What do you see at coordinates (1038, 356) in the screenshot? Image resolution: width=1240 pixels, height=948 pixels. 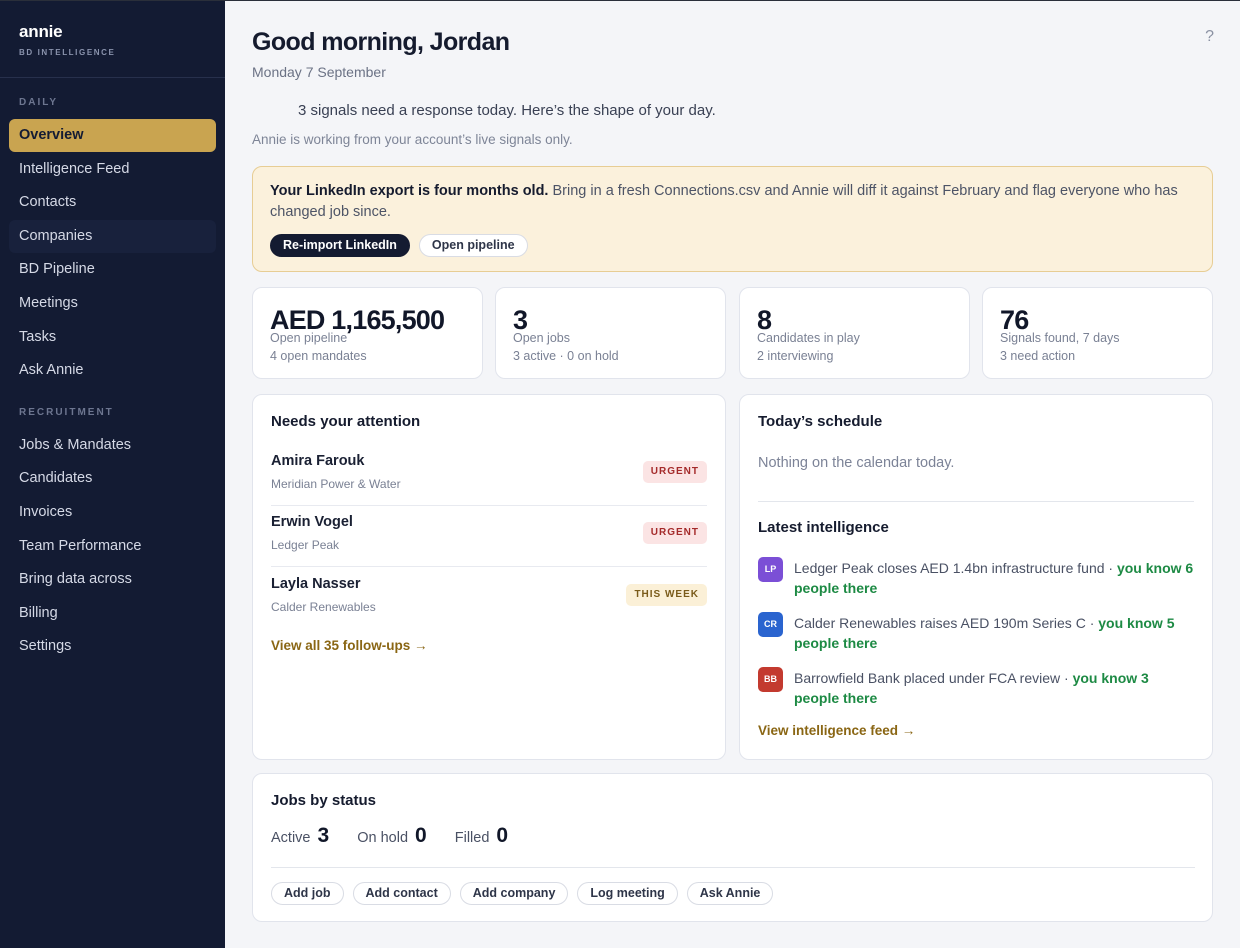 I see `stat-sub: 3 need action` at bounding box center [1038, 356].